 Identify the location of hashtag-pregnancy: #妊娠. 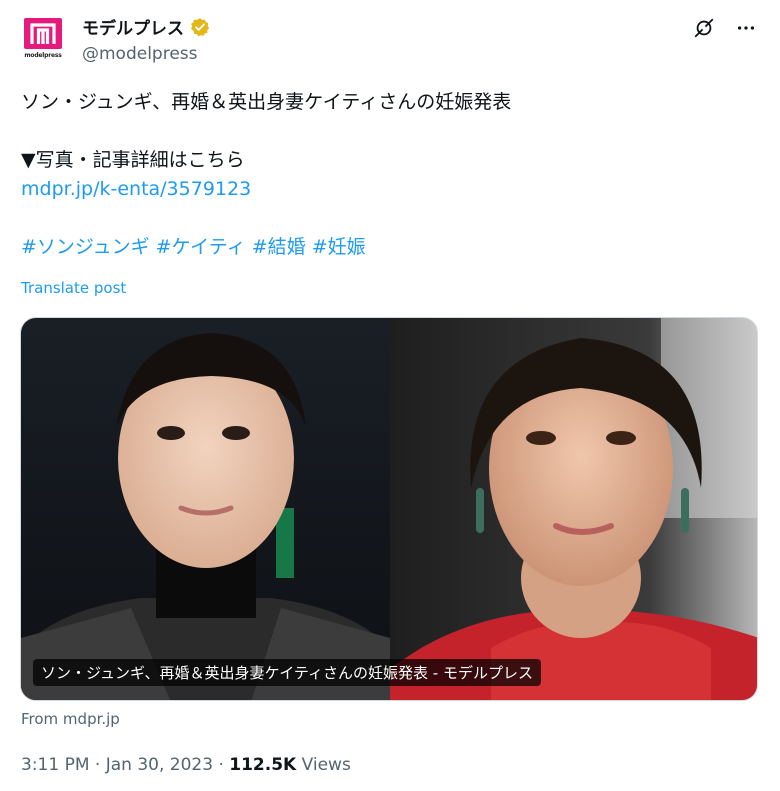
(339, 247).